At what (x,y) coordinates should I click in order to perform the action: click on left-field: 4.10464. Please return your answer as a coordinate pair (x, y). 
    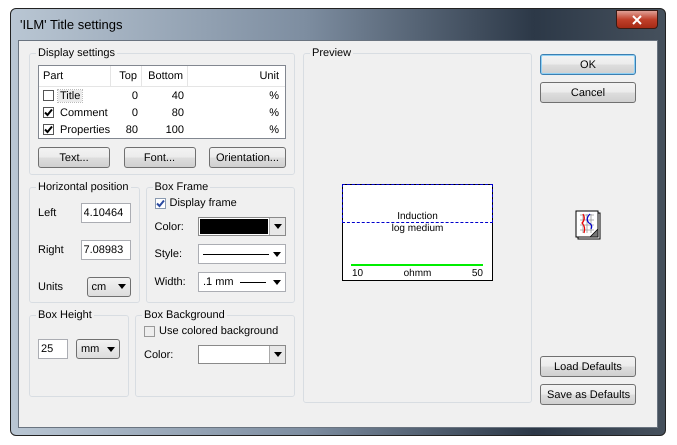
    Looking at the image, I should click on (105, 212).